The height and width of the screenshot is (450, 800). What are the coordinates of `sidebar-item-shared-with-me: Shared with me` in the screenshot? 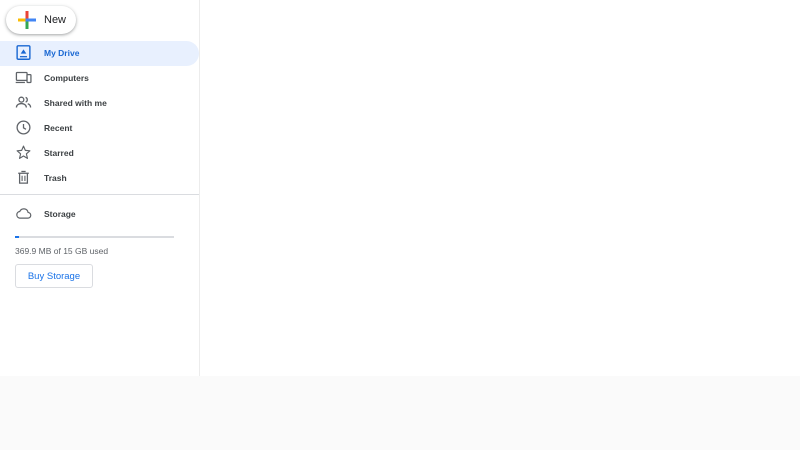 It's located at (99, 103).